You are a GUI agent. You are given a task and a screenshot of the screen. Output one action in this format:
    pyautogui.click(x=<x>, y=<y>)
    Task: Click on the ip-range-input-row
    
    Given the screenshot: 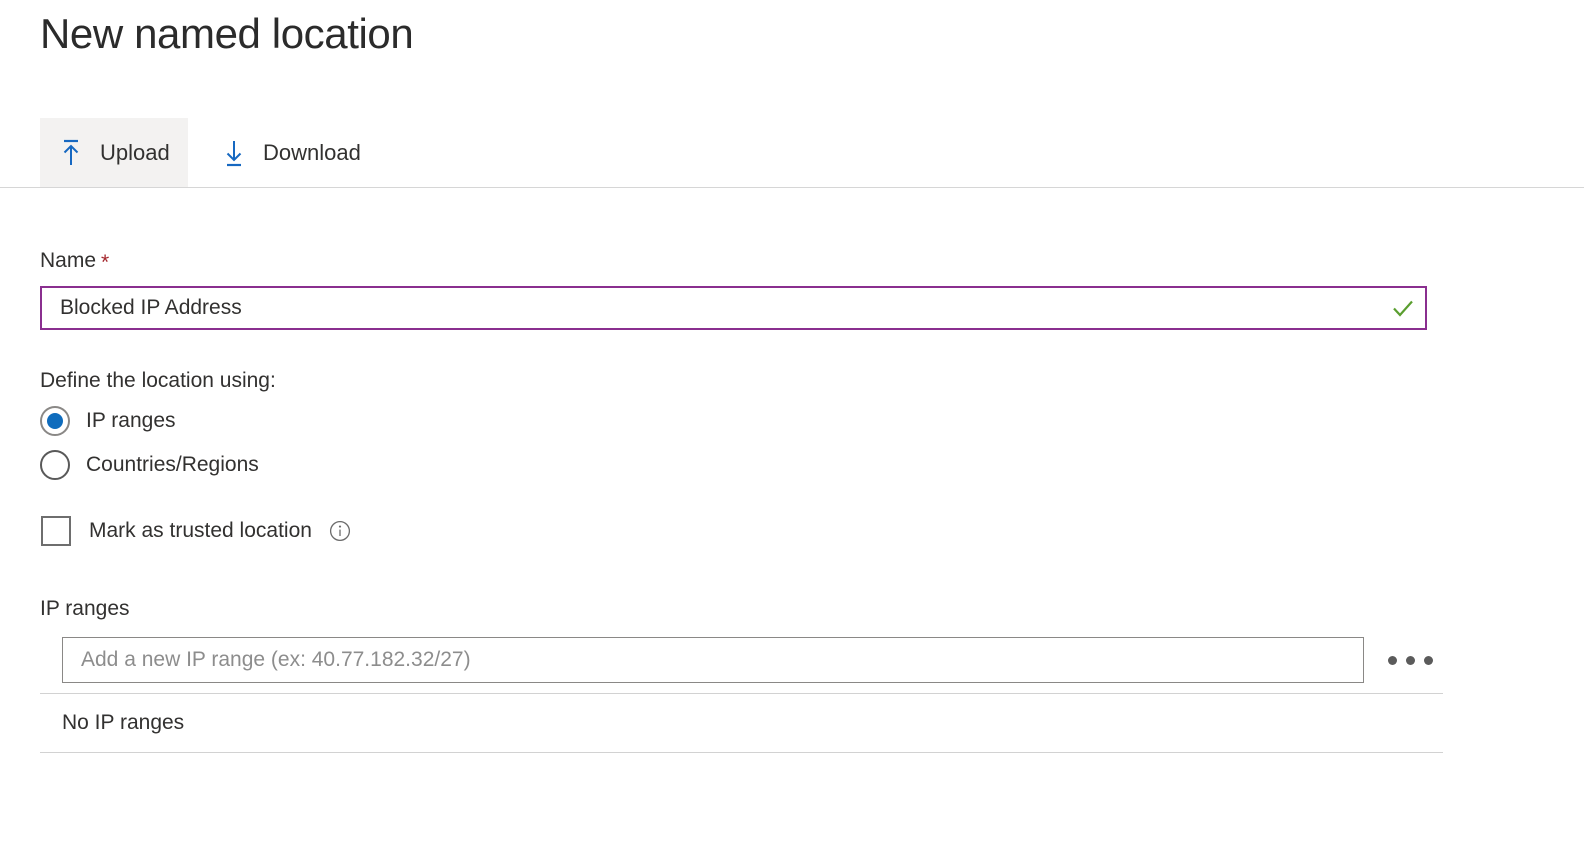 What is the action you would take?
    pyautogui.click(x=752, y=660)
    